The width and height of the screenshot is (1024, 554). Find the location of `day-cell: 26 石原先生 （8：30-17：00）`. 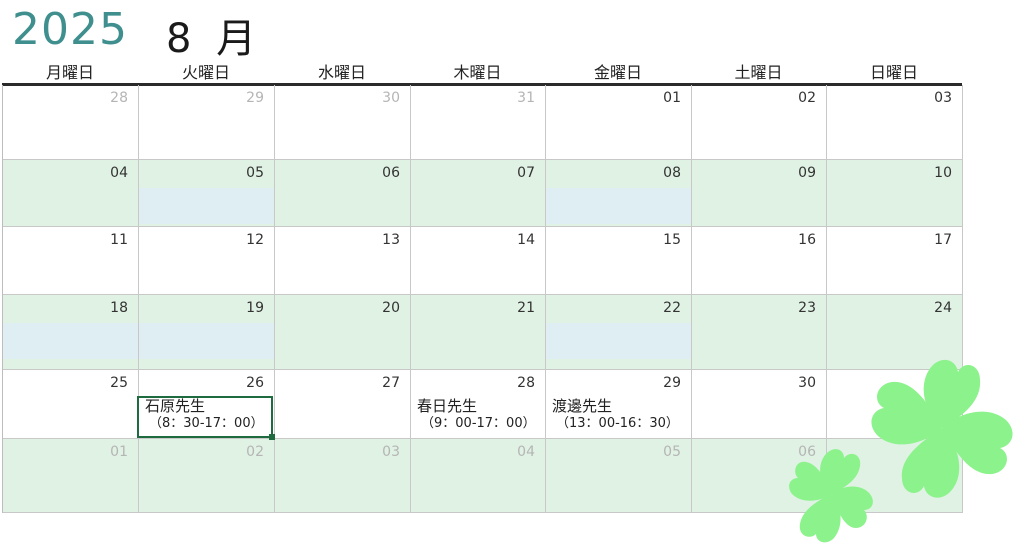

day-cell: 26 石原先生 （8：30-17：00） is located at coordinates (207, 404).